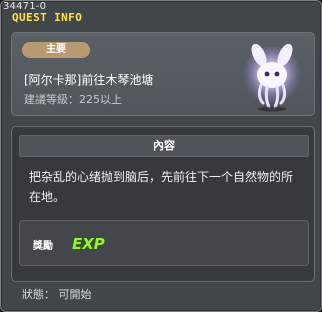 The height and width of the screenshot is (312, 322). I want to click on exp-icon: EXP EXP, so click(88, 243).